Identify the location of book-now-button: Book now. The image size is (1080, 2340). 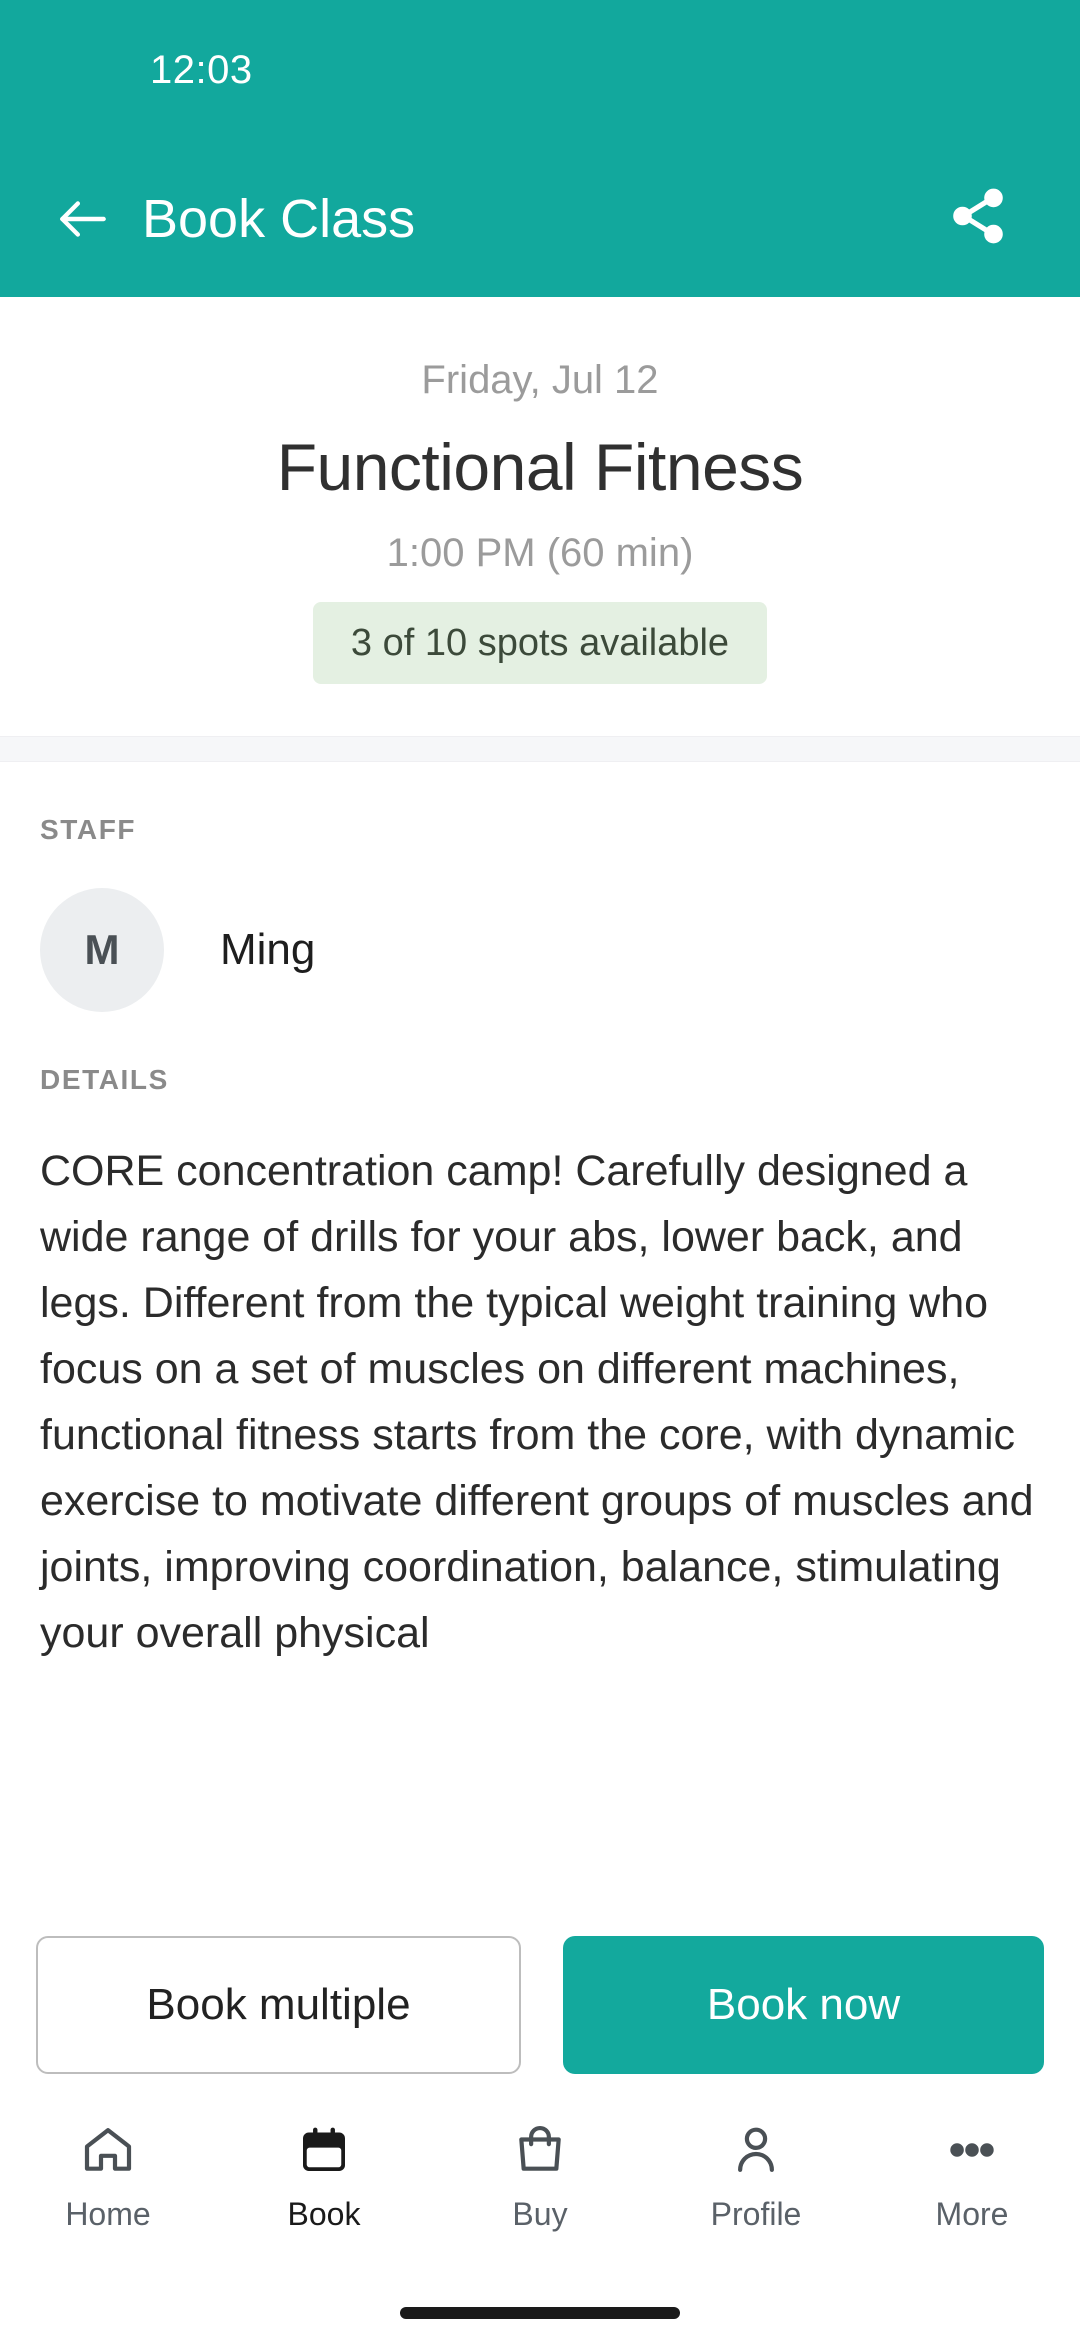
(803, 2005).